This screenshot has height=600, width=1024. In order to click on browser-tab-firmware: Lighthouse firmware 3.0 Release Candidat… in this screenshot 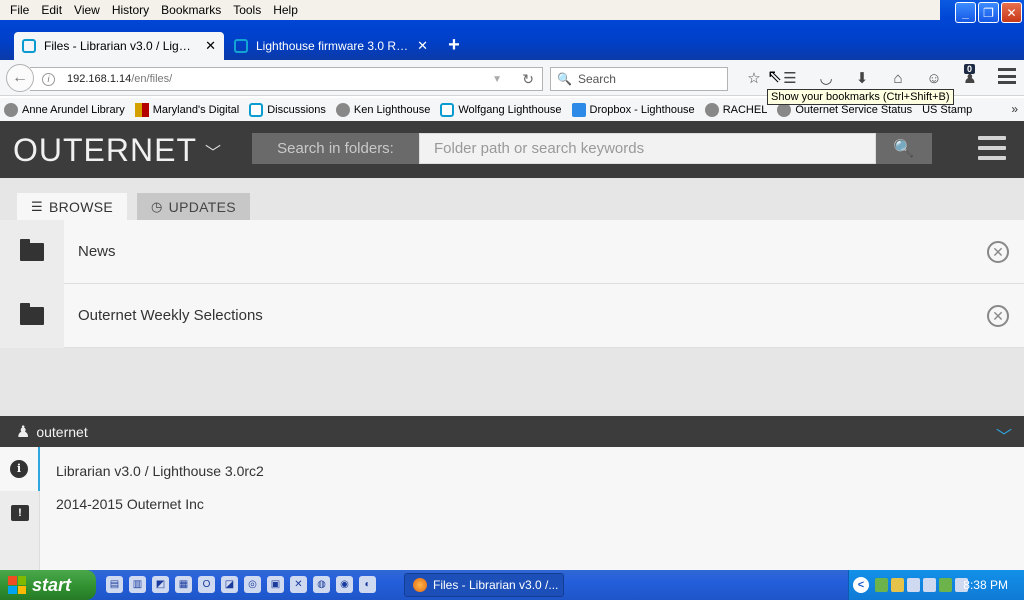, I will do `click(331, 46)`.